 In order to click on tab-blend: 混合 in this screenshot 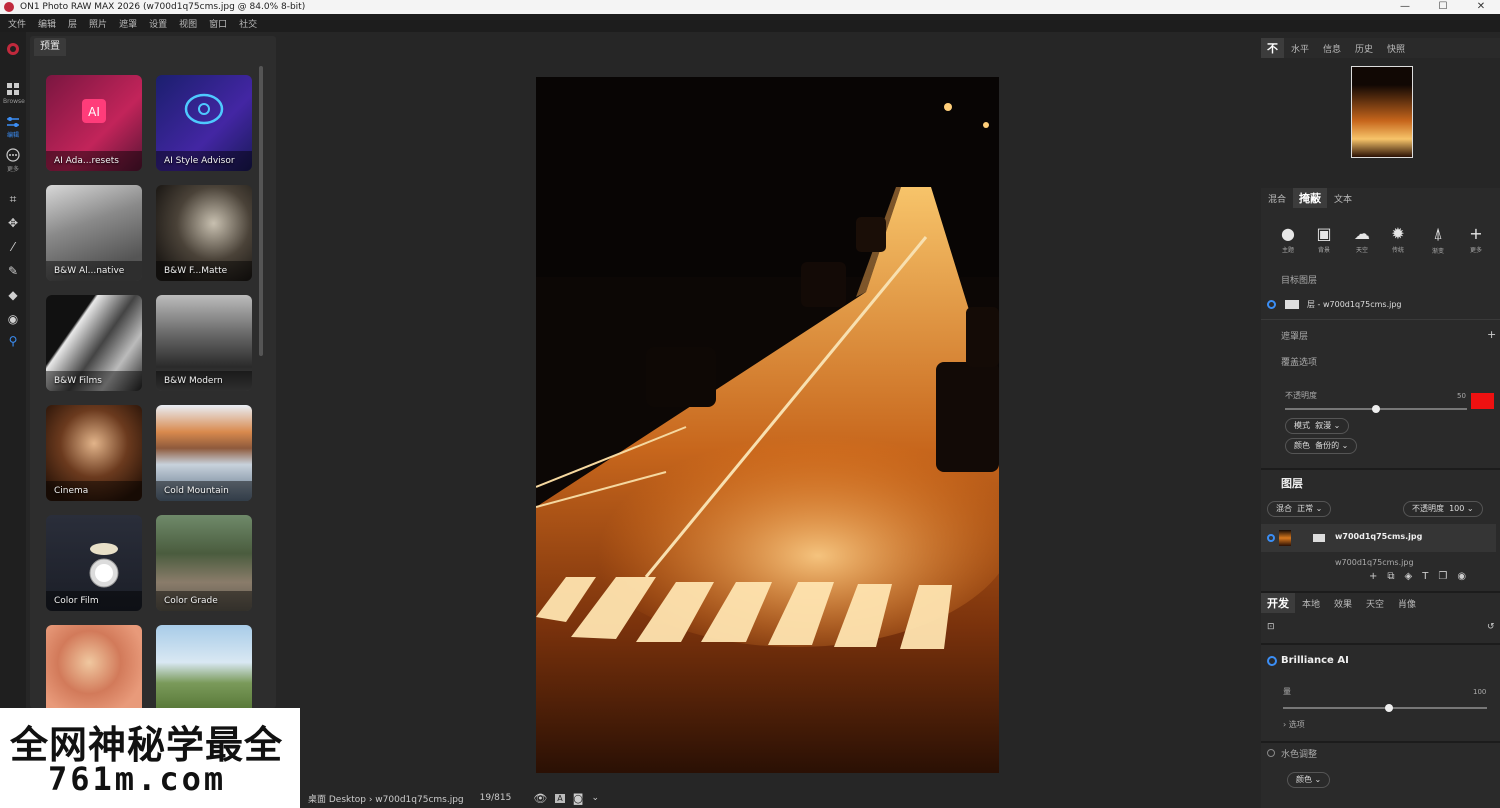, I will do `click(1277, 198)`.